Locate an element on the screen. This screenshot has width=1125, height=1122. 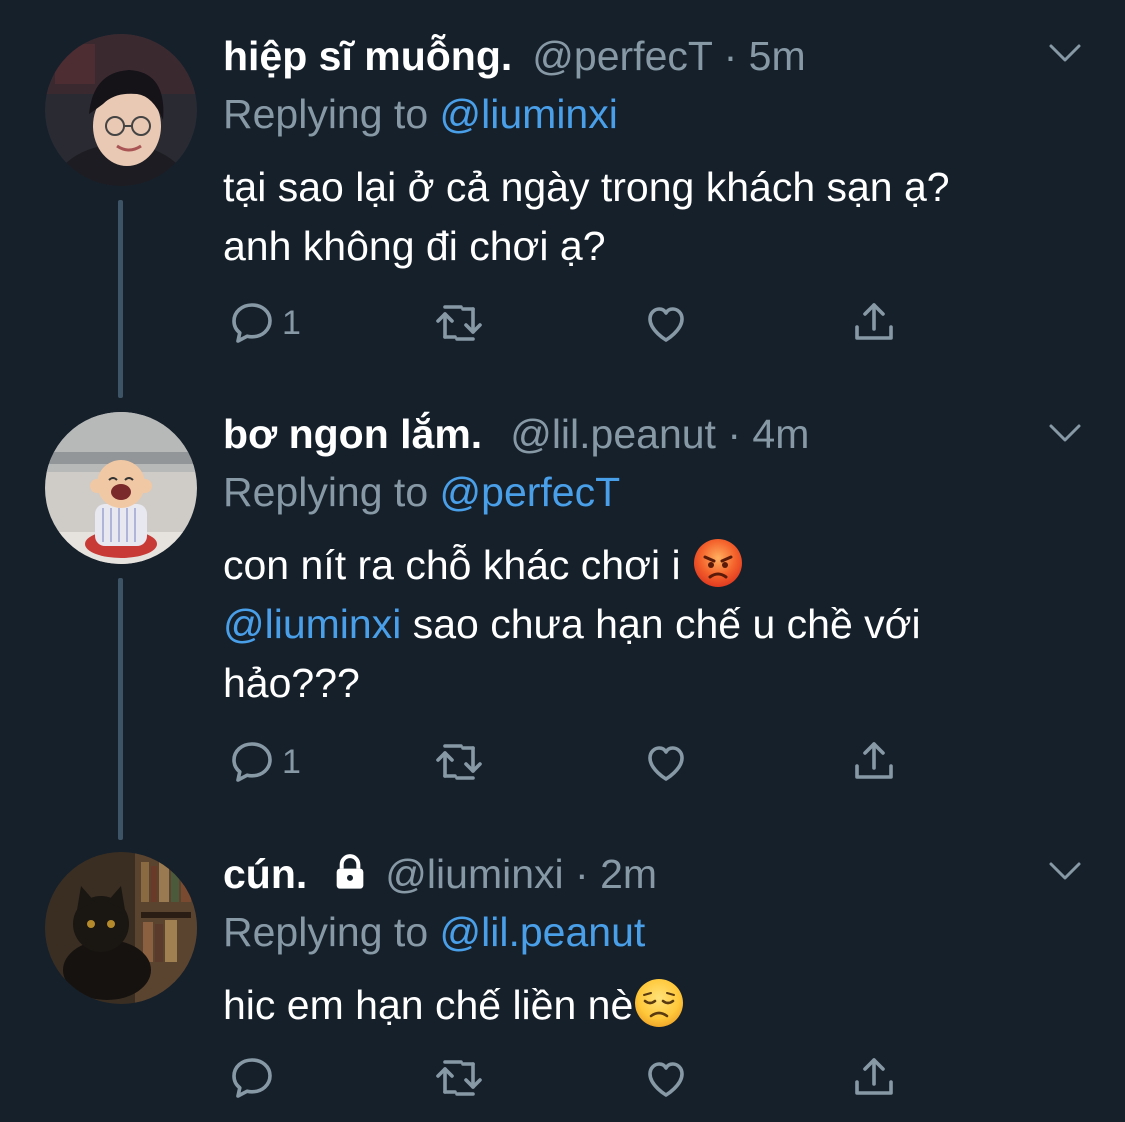
mention-link: @perfecT is located at coordinates (530, 492).